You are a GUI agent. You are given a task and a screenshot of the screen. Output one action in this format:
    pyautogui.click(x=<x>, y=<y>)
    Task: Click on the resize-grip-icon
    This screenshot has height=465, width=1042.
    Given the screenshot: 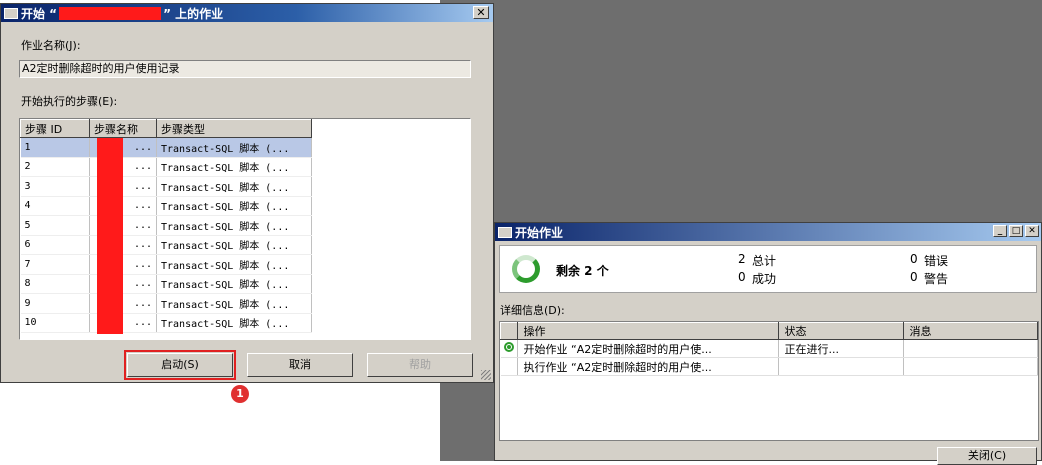 What is the action you would take?
    pyautogui.click(x=486, y=375)
    